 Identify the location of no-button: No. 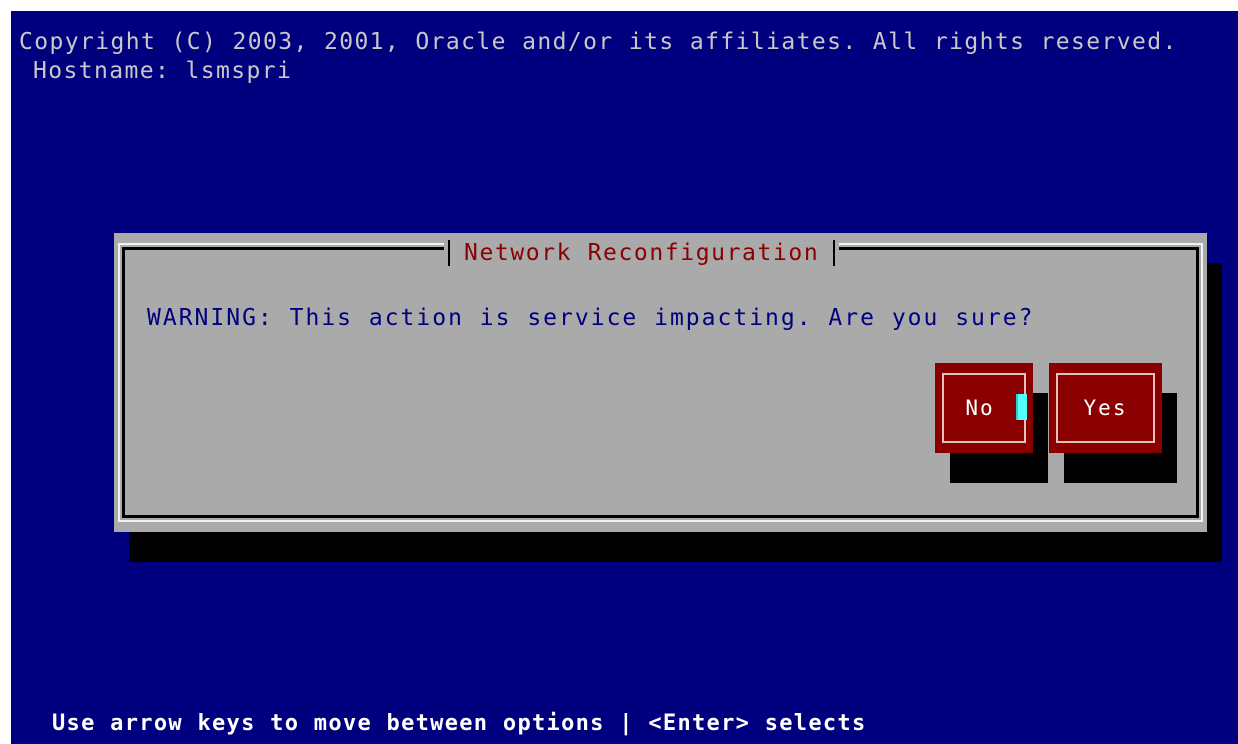
(984, 408).